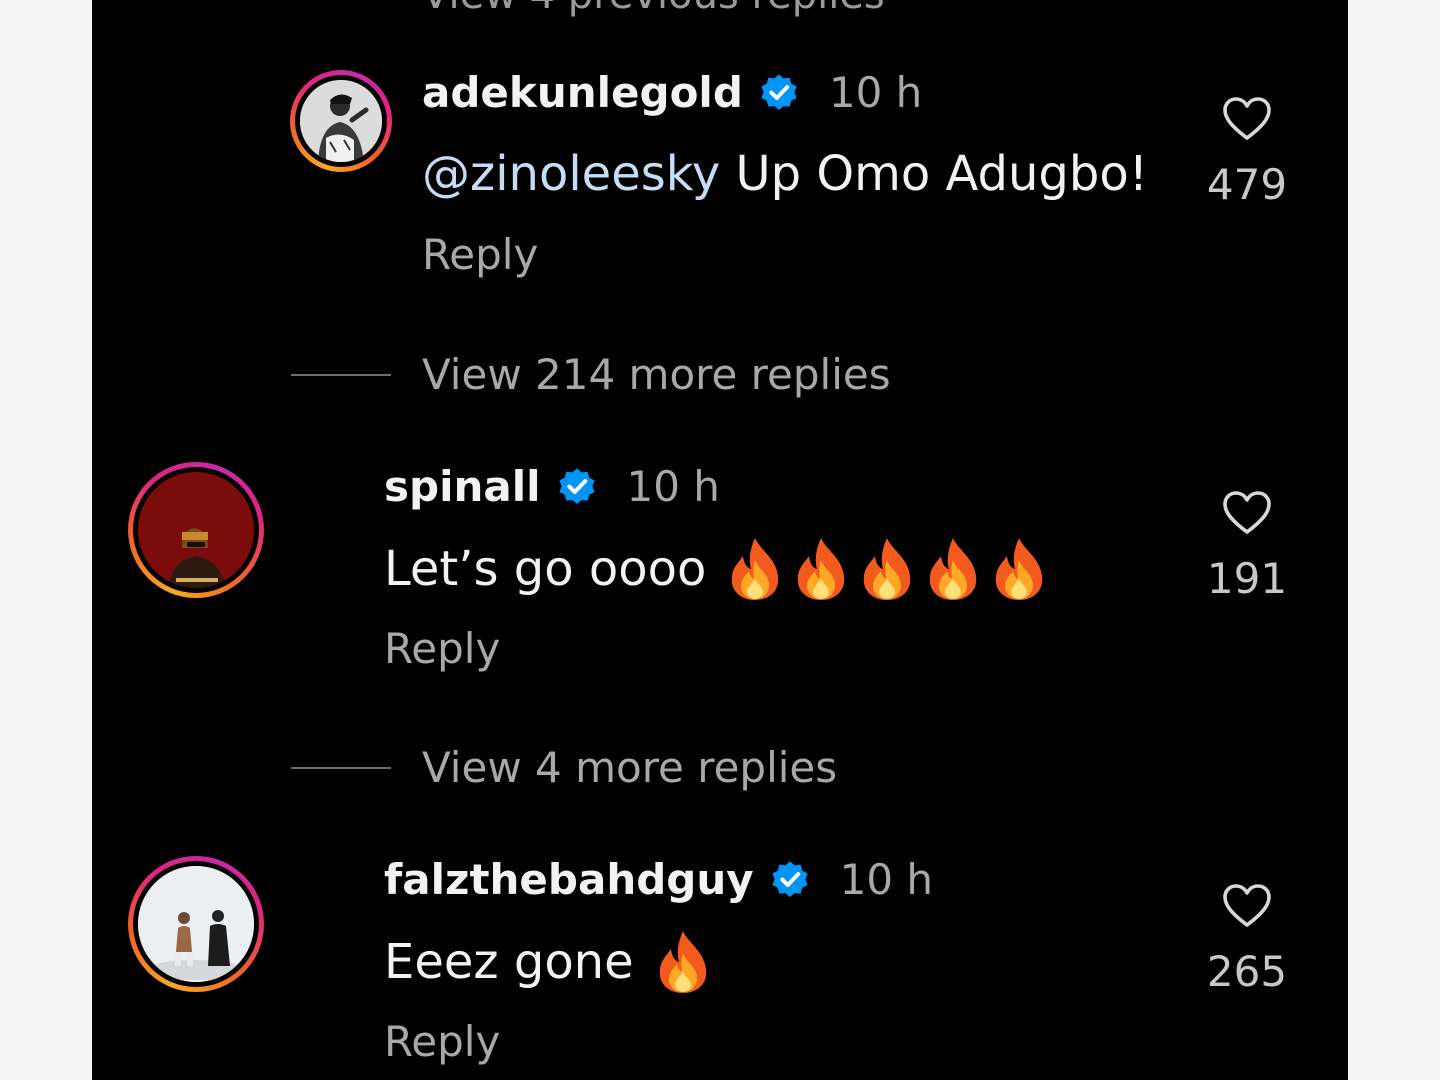  Describe the element at coordinates (582, 92) in the screenshot. I see `comment-username: adekunlegold` at that location.